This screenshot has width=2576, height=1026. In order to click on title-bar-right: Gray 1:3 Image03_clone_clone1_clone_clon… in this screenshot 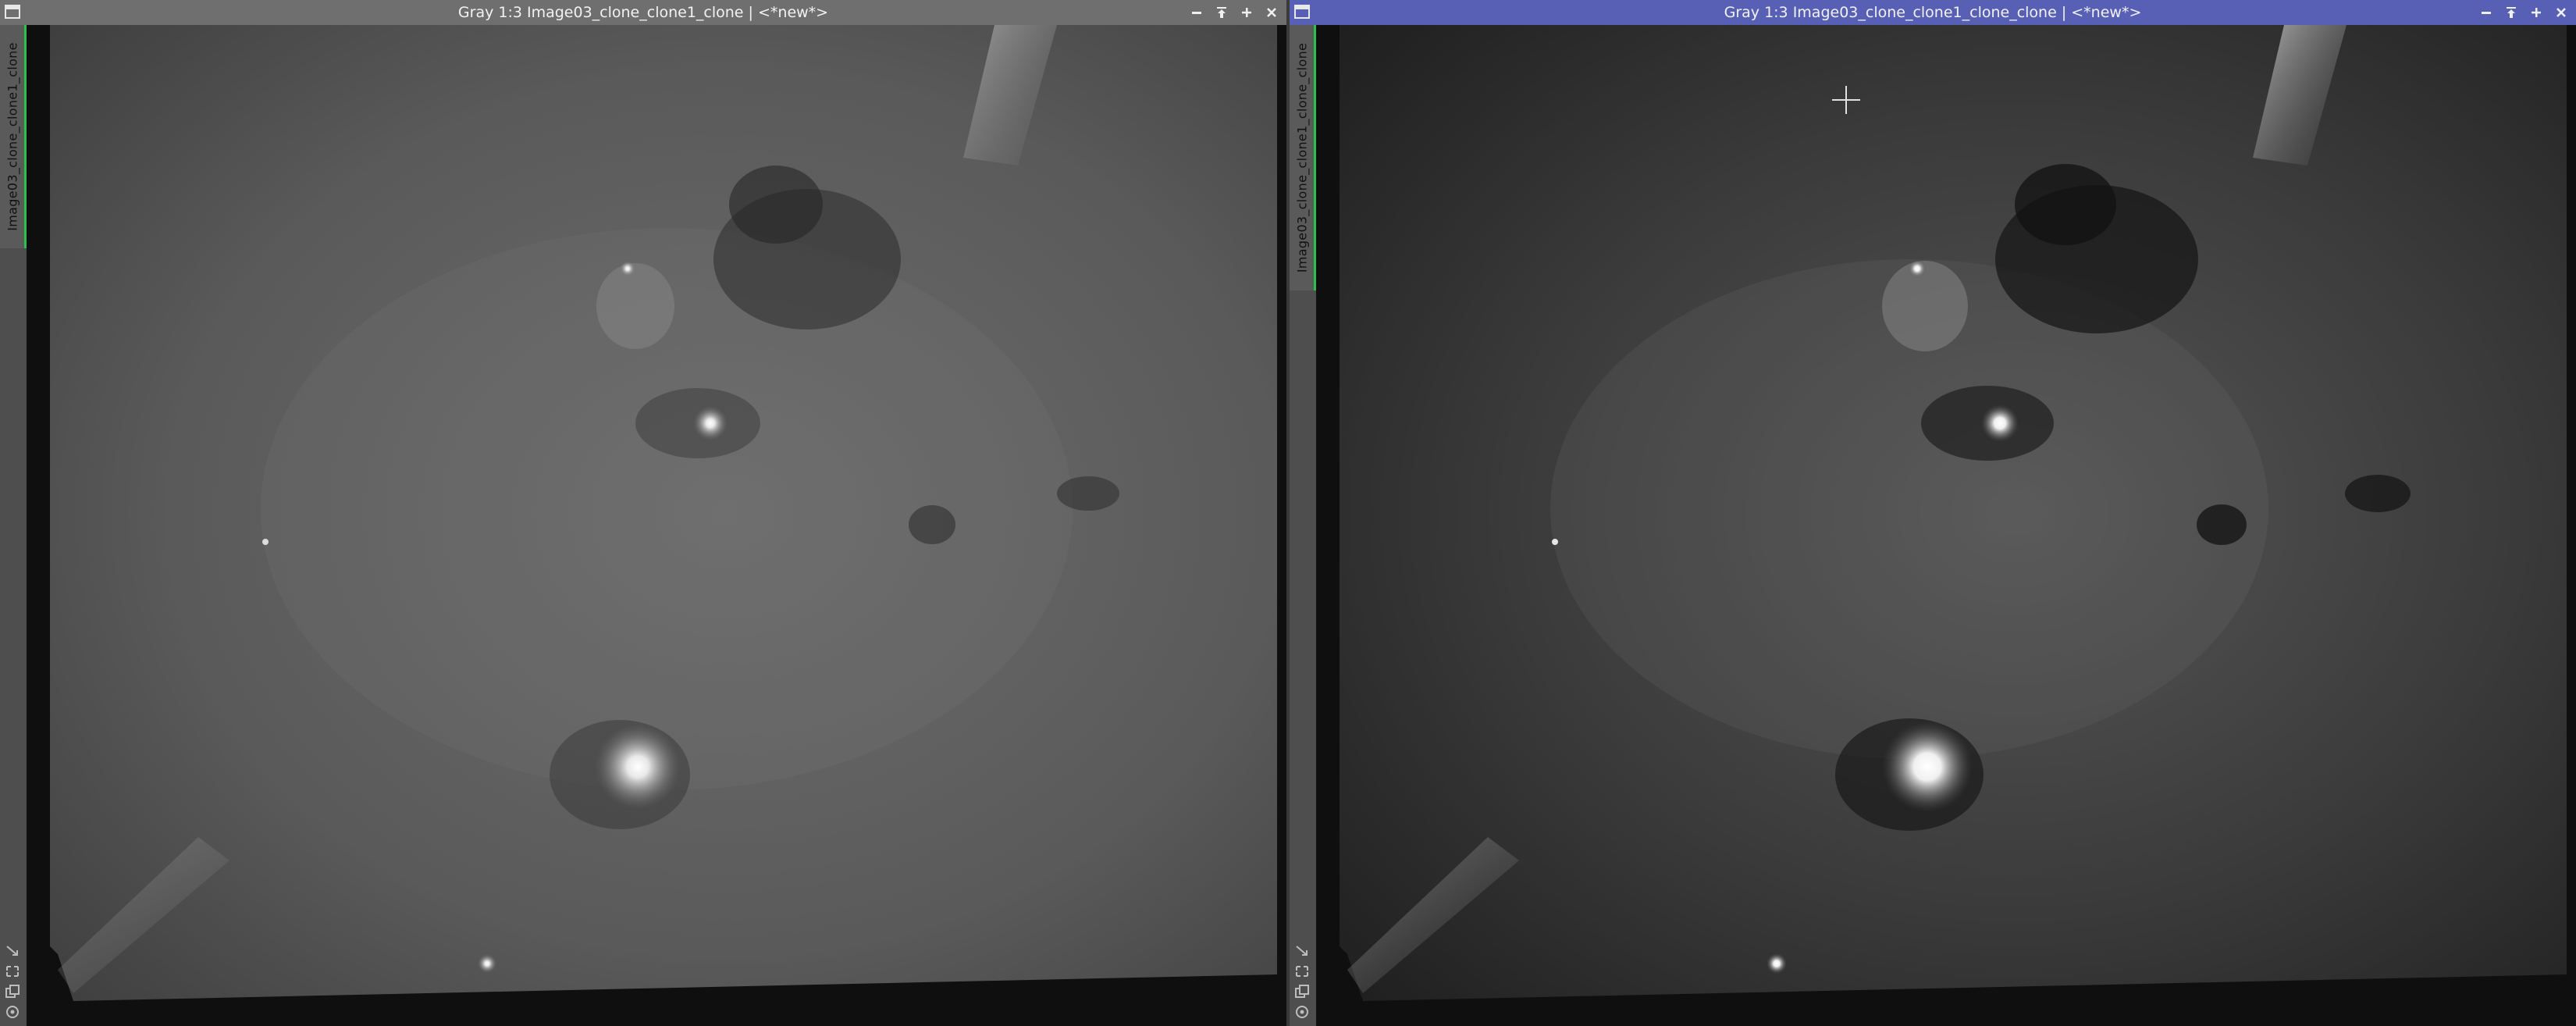, I will do `click(1933, 12)`.